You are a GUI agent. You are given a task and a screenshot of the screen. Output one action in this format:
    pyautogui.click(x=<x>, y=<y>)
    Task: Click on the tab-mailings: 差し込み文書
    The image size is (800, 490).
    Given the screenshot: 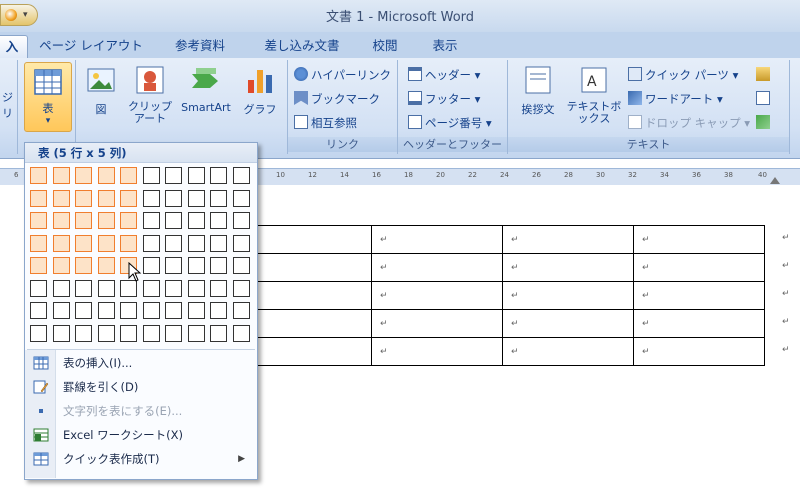 What is the action you would take?
    pyautogui.click(x=302, y=46)
    